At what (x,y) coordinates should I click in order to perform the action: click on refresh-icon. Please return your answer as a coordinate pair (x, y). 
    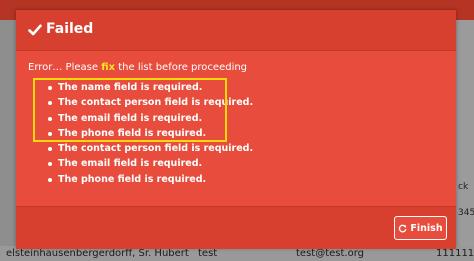
    Looking at the image, I should click on (403, 228).